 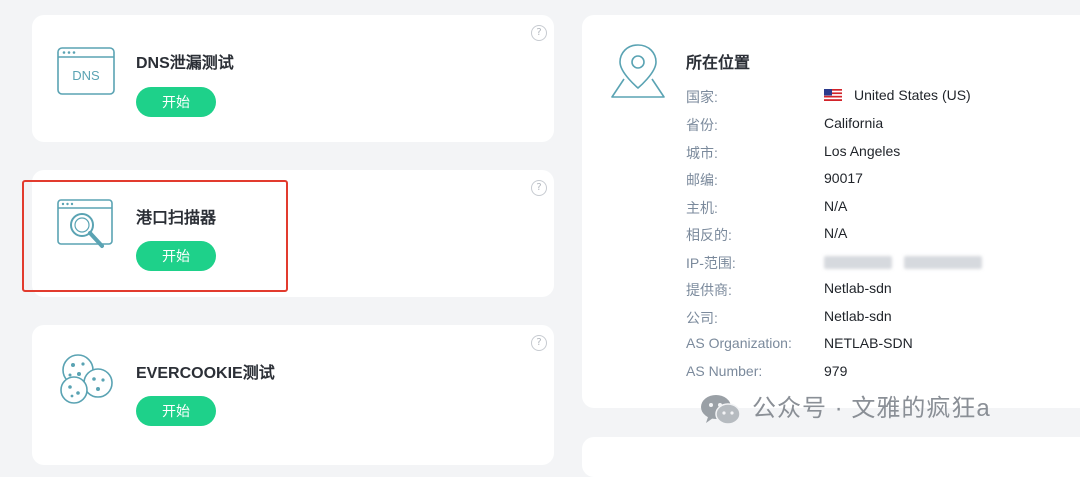 I want to click on evercookie-start-button: 开始, so click(x=176, y=411).